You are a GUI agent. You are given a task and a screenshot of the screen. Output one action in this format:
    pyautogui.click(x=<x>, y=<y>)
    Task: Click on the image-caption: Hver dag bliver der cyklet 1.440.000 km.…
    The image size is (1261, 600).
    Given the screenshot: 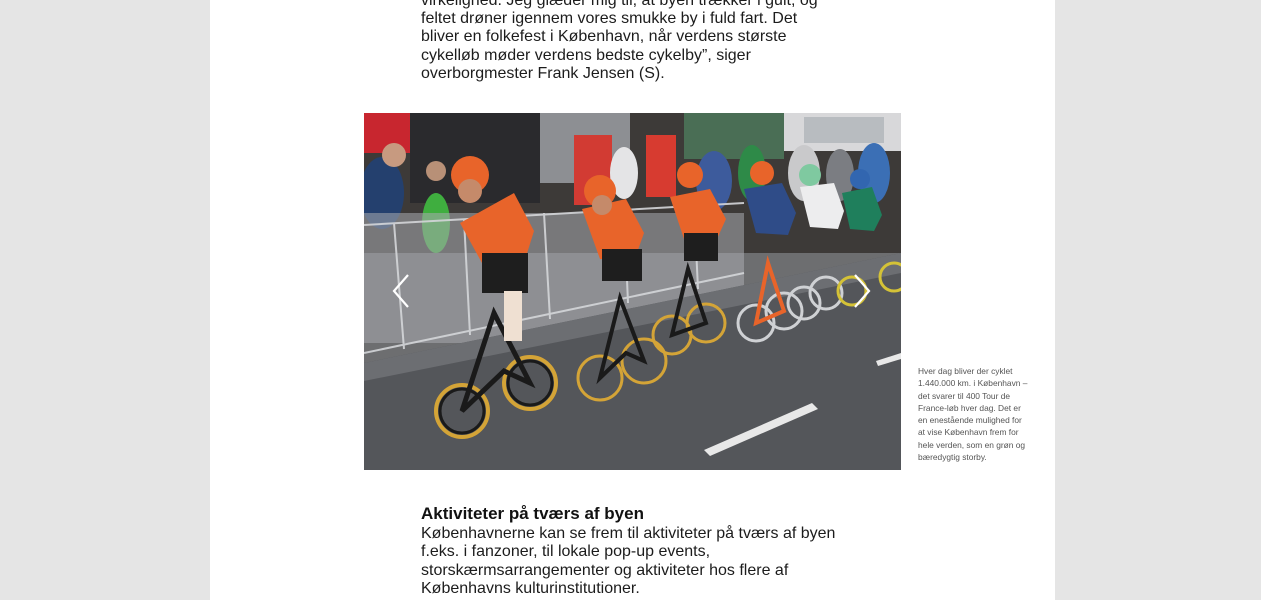 What is the action you would take?
    pyautogui.click(x=977, y=414)
    